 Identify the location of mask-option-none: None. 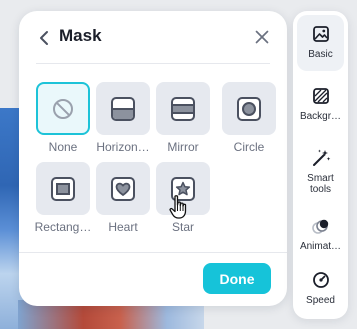
(63, 118).